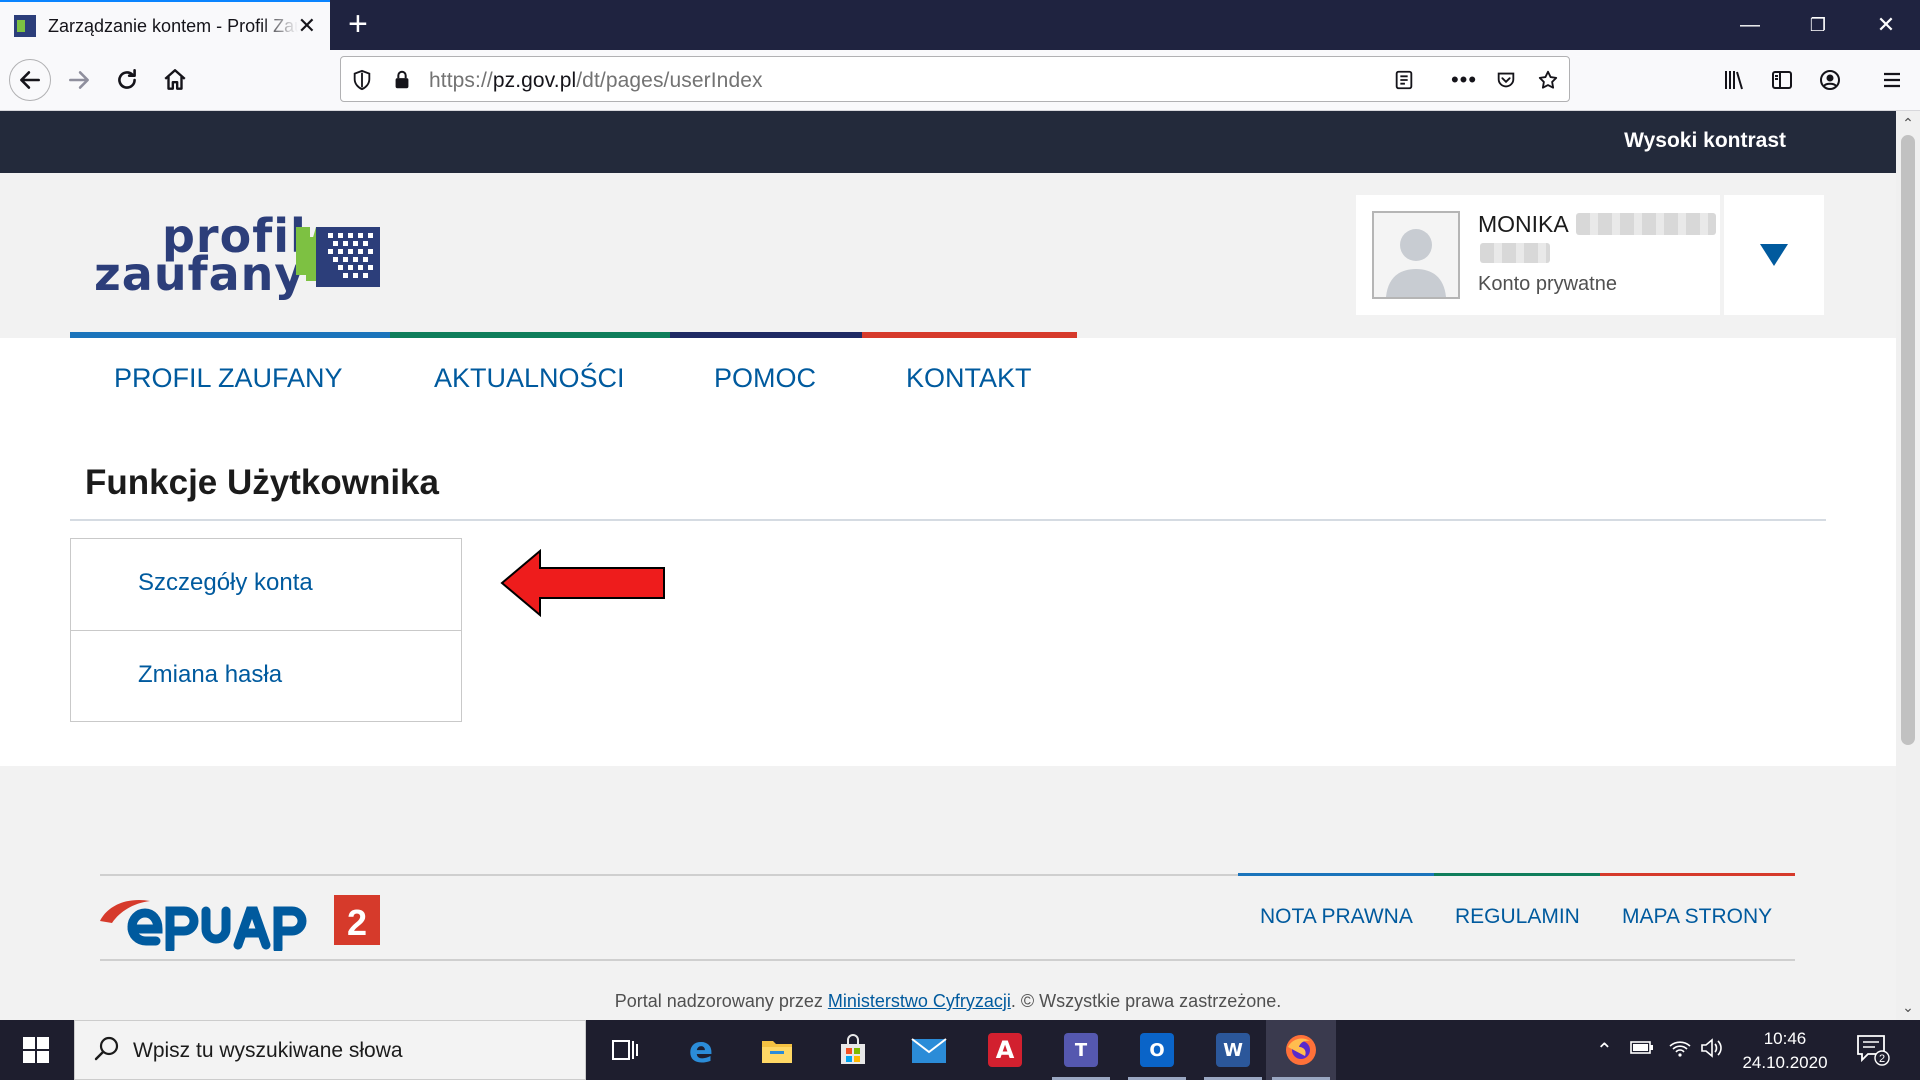  What do you see at coordinates (582, 583) in the screenshot?
I see `red-arrow-annotation-icon` at bounding box center [582, 583].